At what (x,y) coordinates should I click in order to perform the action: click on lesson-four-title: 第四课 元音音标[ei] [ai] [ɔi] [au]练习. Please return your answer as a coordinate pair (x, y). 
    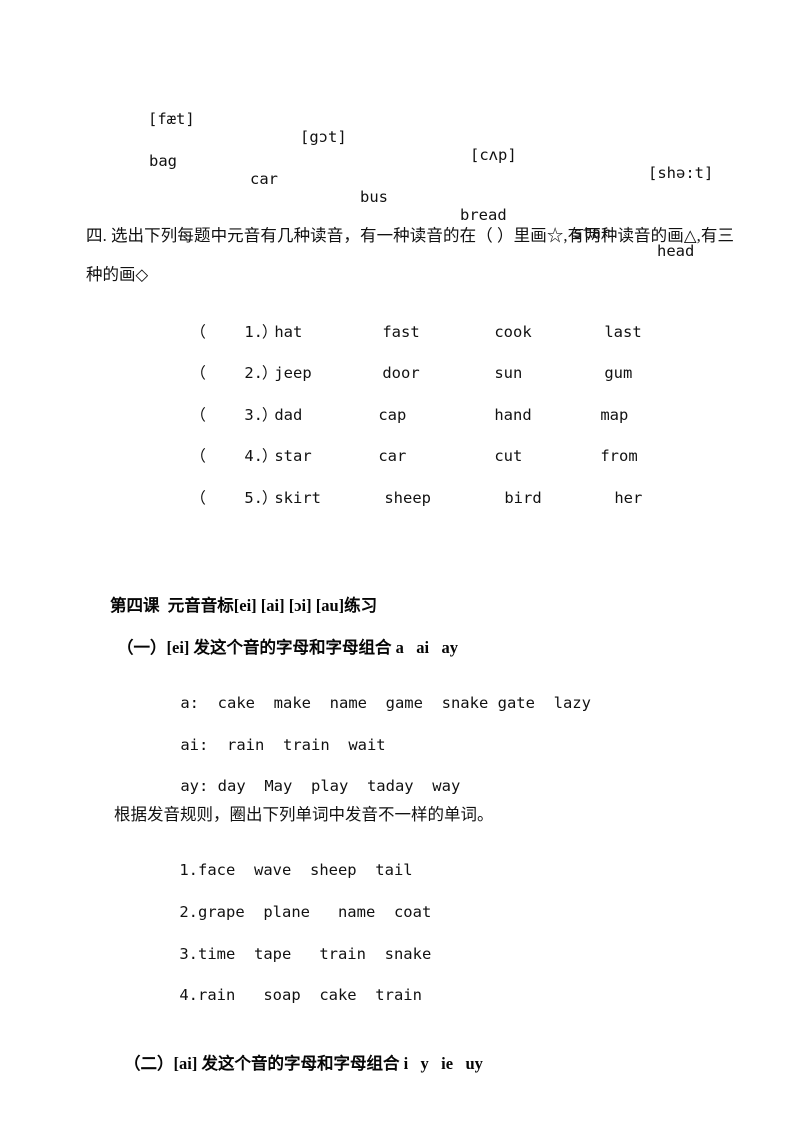
    Looking at the image, I should click on (244, 605).